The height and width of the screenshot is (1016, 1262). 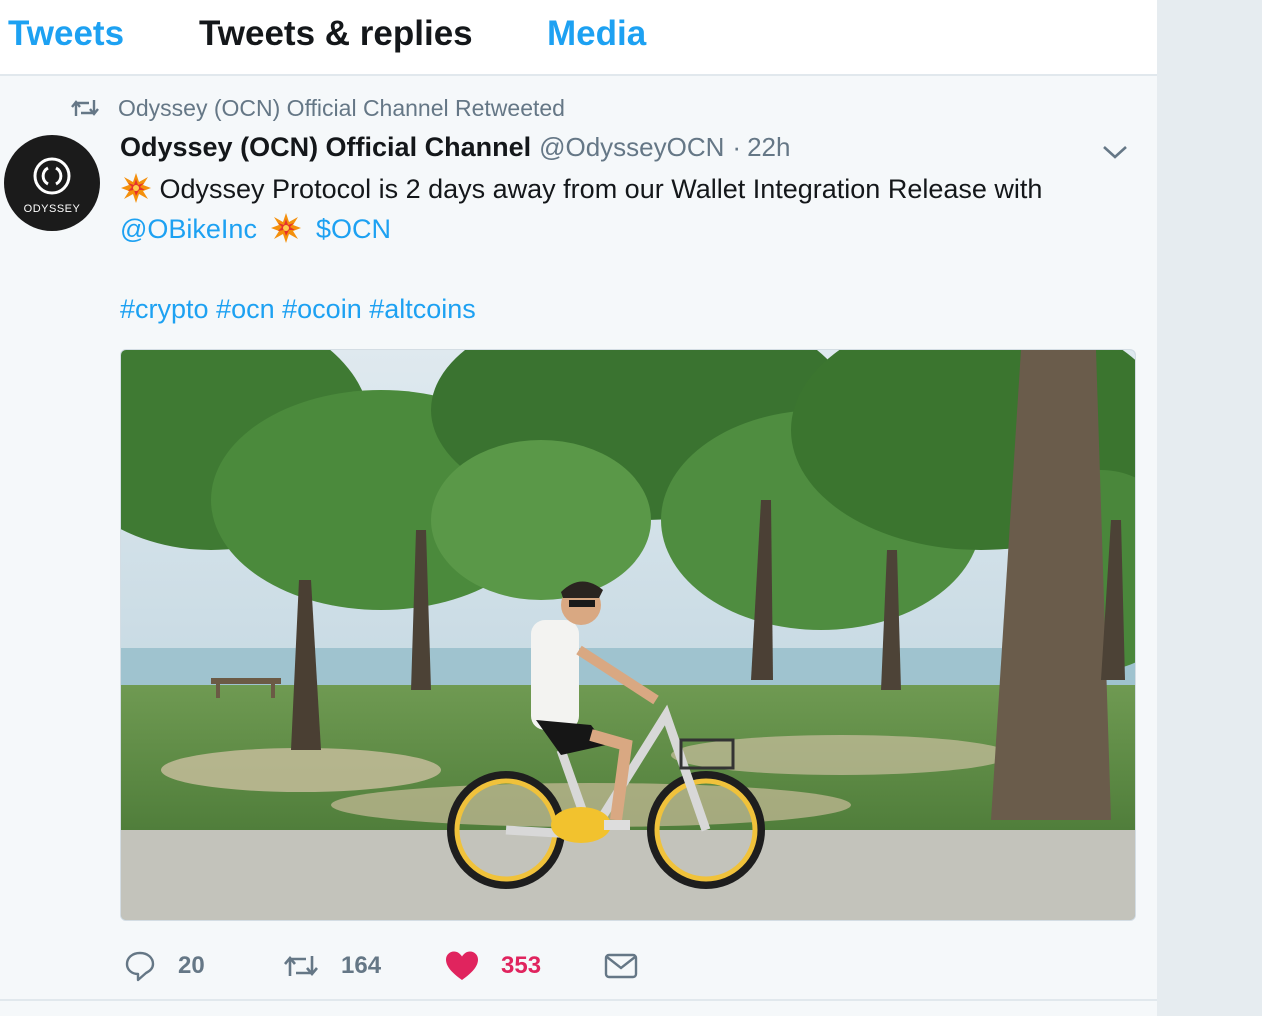 What do you see at coordinates (52, 209) in the screenshot?
I see `avatar-logo-text: ODYSSEY` at bounding box center [52, 209].